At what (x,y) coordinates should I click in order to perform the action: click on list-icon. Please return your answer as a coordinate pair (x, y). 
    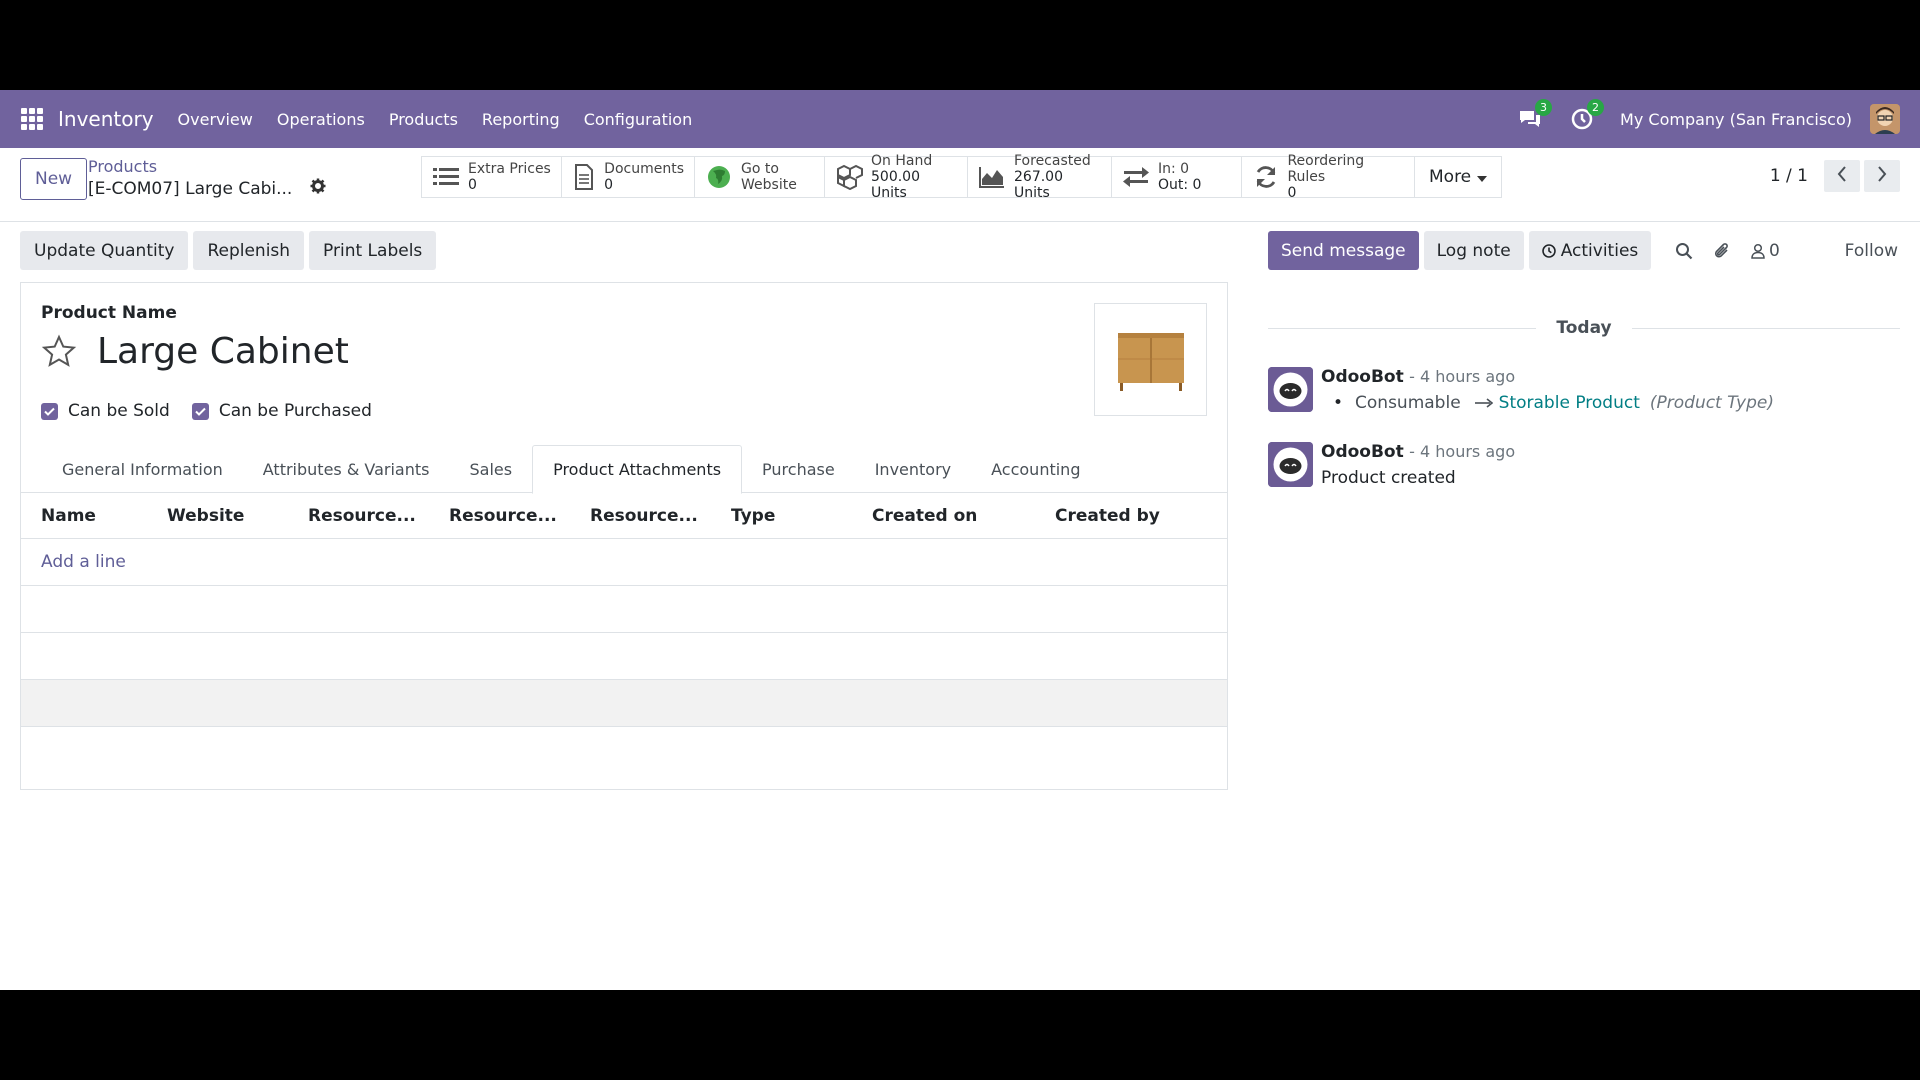
    Looking at the image, I should click on (446, 177).